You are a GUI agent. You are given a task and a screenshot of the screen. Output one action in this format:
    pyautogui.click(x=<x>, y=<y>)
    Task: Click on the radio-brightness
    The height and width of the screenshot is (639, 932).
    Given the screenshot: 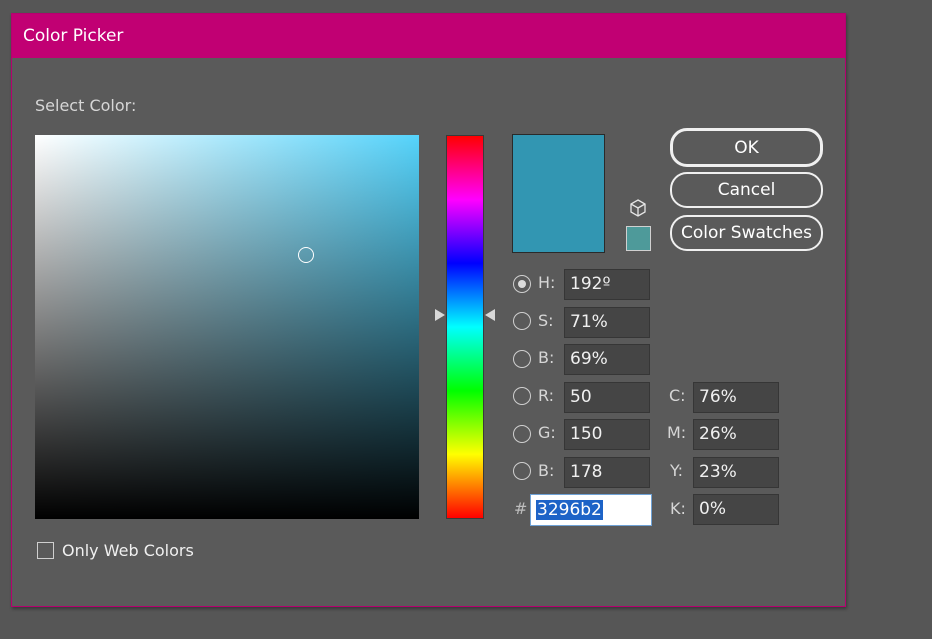 What is the action you would take?
    pyautogui.click(x=522, y=359)
    